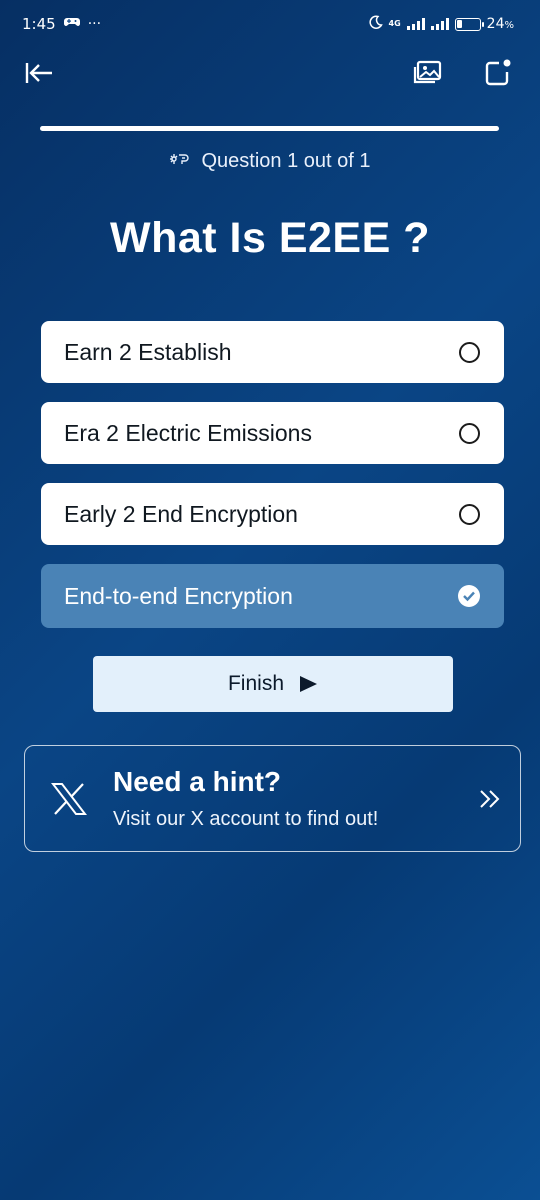 The width and height of the screenshot is (540, 1200). I want to click on status-left: 1:45 ···, so click(61, 24).